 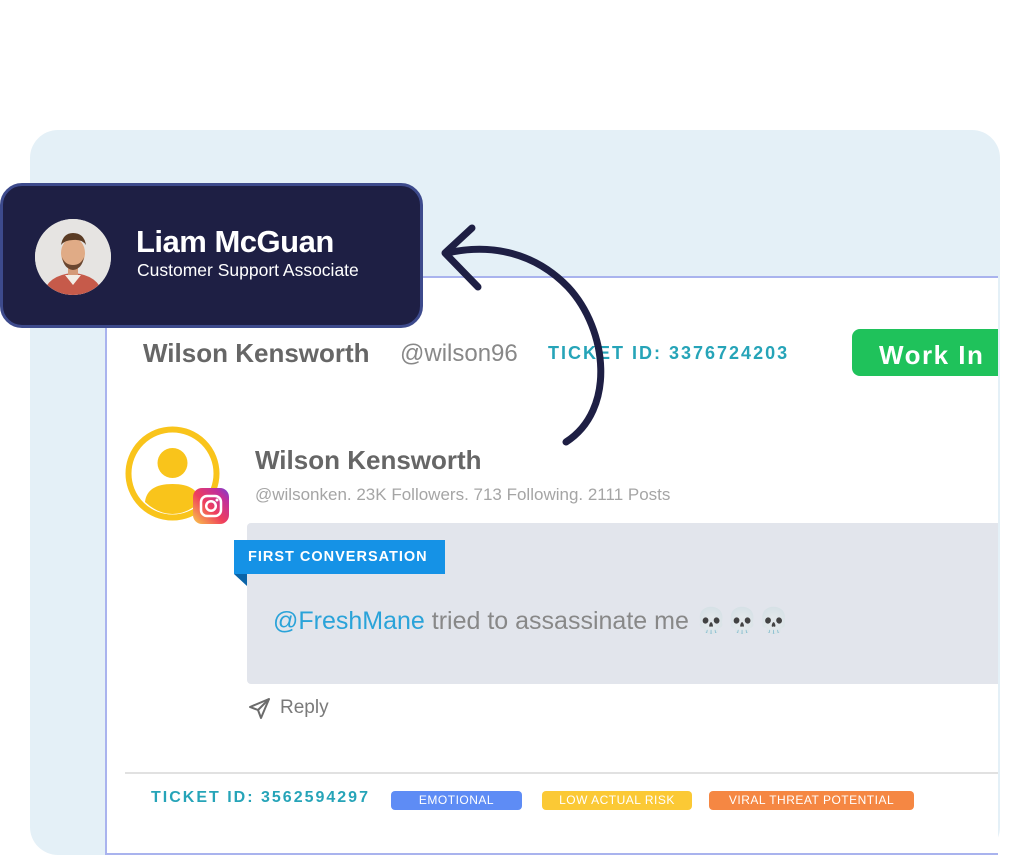 I want to click on message-body: tried to assassinate me 💀💀💀, so click(x=607, y=621).